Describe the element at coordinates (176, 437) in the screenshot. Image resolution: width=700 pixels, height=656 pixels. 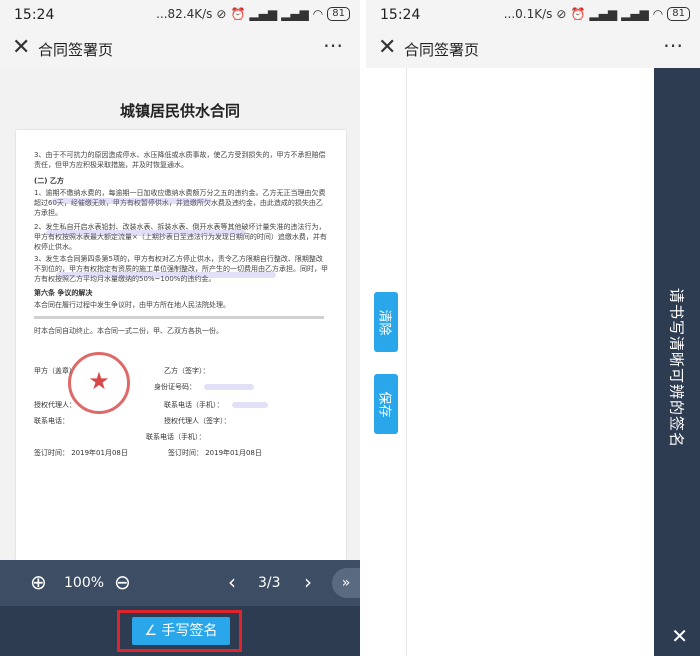
I see `mobile-label-2: 联系电话（手机）：` at that location.